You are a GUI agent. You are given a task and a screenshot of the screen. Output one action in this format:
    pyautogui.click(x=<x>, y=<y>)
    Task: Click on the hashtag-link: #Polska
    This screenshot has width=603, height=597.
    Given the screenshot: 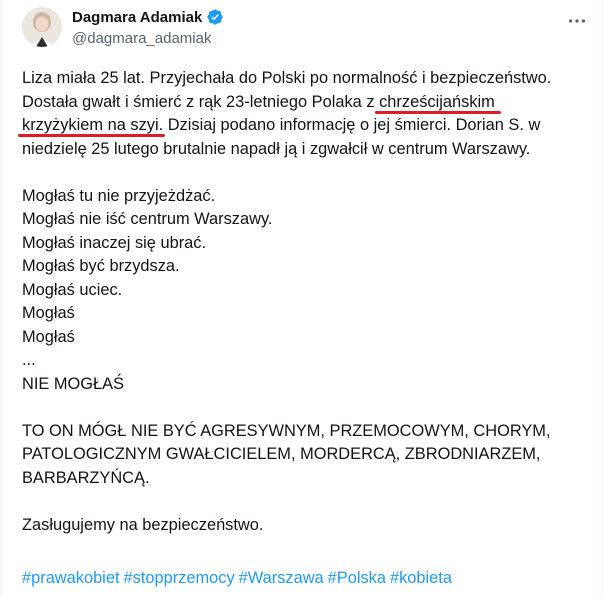 What is the action you would take?
    pyautogui.click(x=357, y=578)
    